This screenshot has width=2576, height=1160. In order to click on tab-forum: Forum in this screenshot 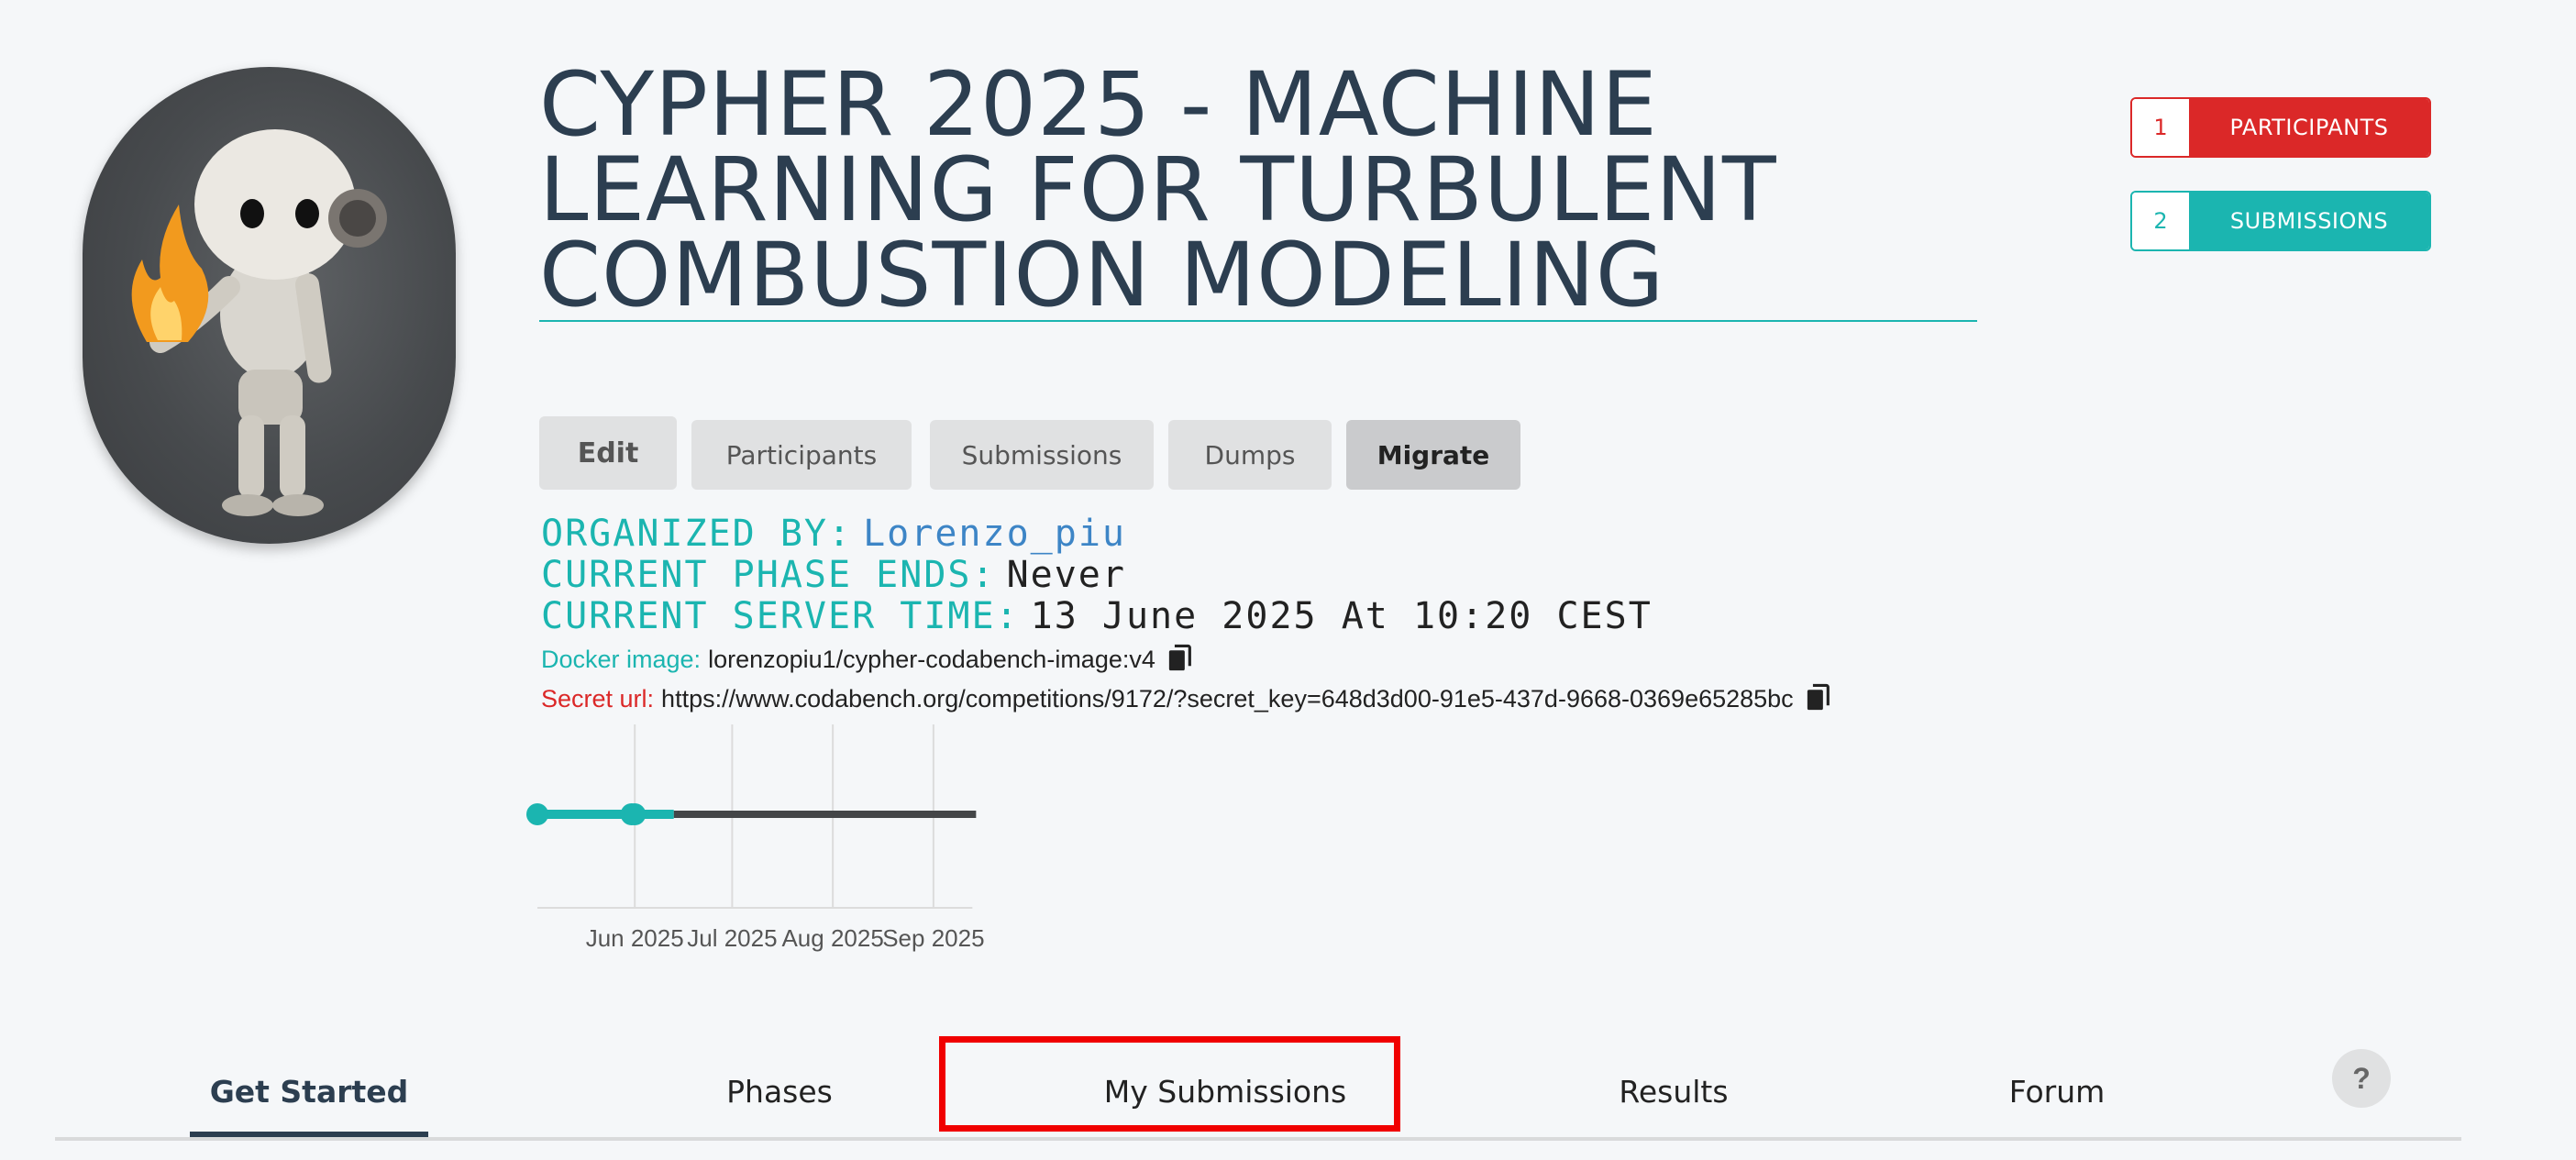, I will do `click(2057, 1091)`.